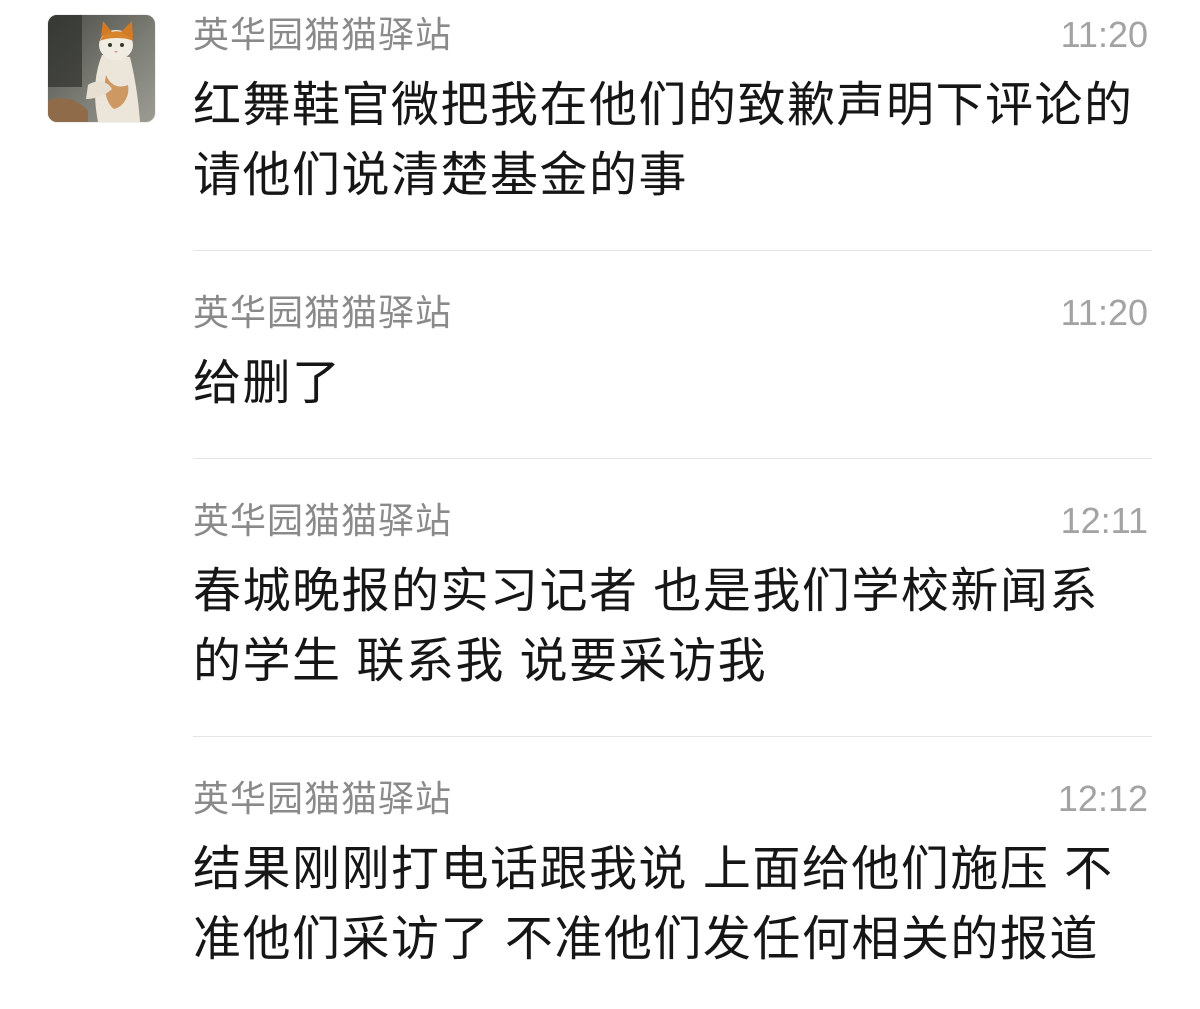 This screenshot has height=1009, width=1200. What do you see at coordinates (672, 521) in the screenshot?
I see `message-header: 英华园猫猫驿站 12:11` at bounding box center [672, 521].